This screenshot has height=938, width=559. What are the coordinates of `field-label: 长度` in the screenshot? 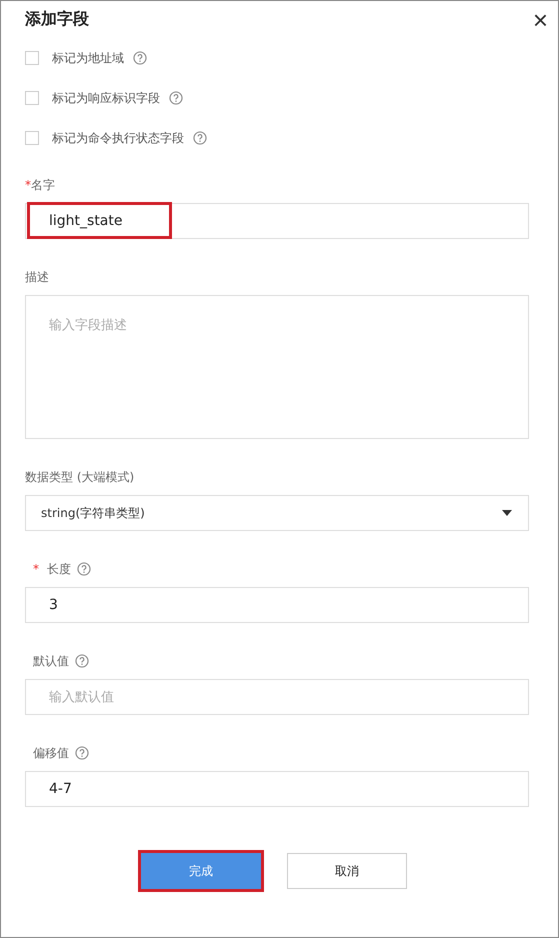 It's located at (59, 569).